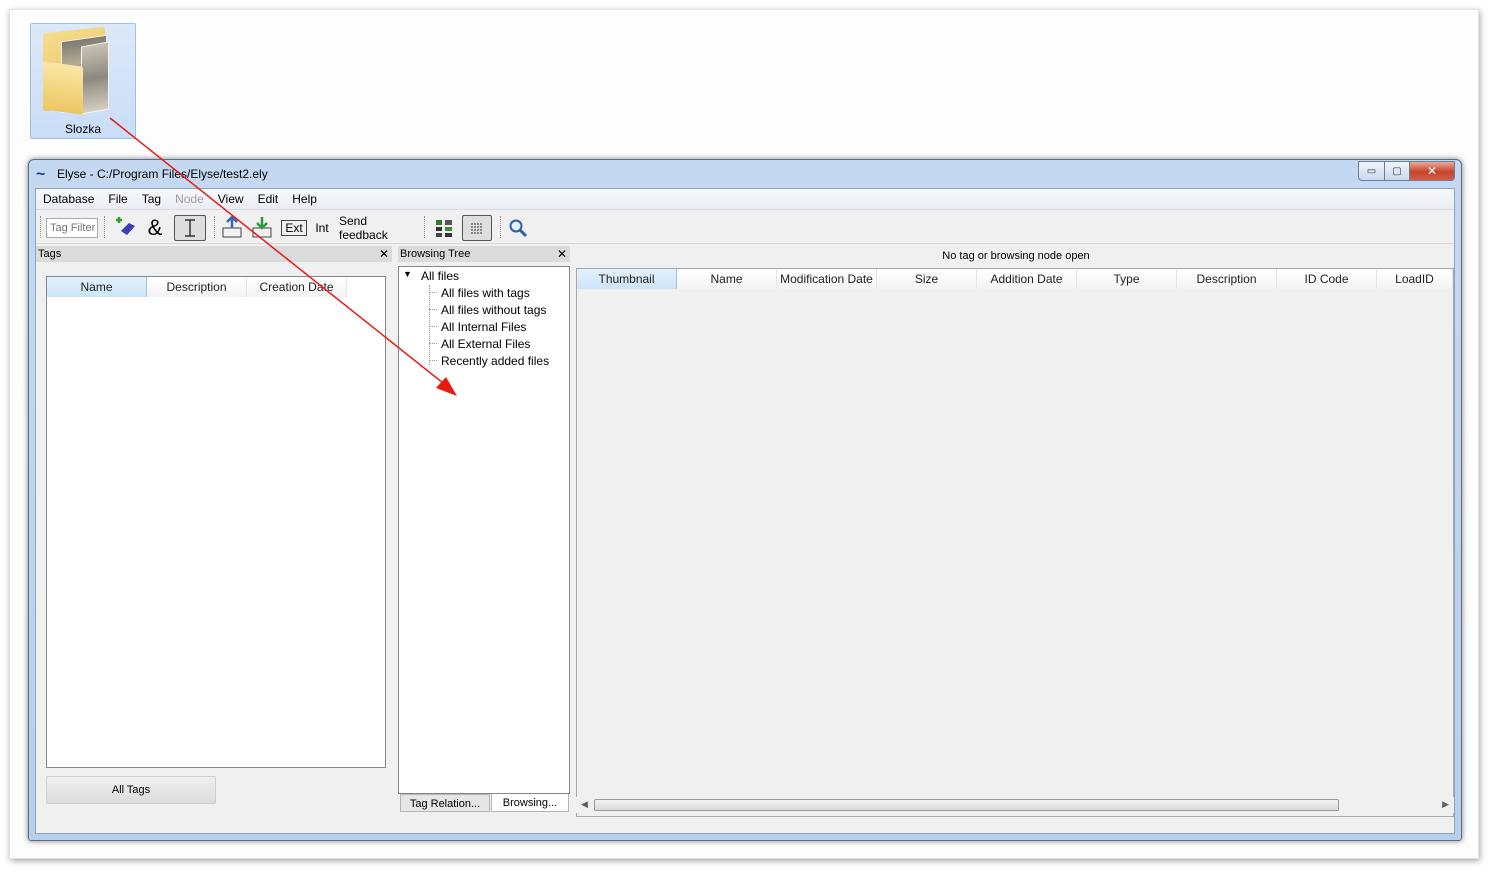  Describe the element at coordinates (1016, 256) in the screenshot. I see `open-node-status: No tag or browsing node open` at that location.